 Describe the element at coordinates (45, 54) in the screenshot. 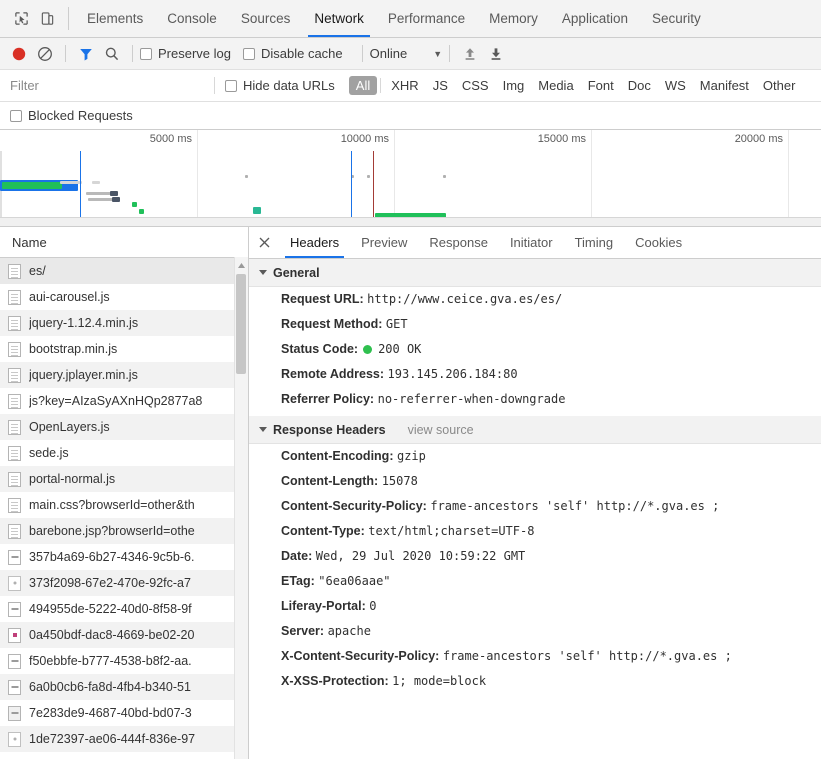

I see `clear-icon` at that location.